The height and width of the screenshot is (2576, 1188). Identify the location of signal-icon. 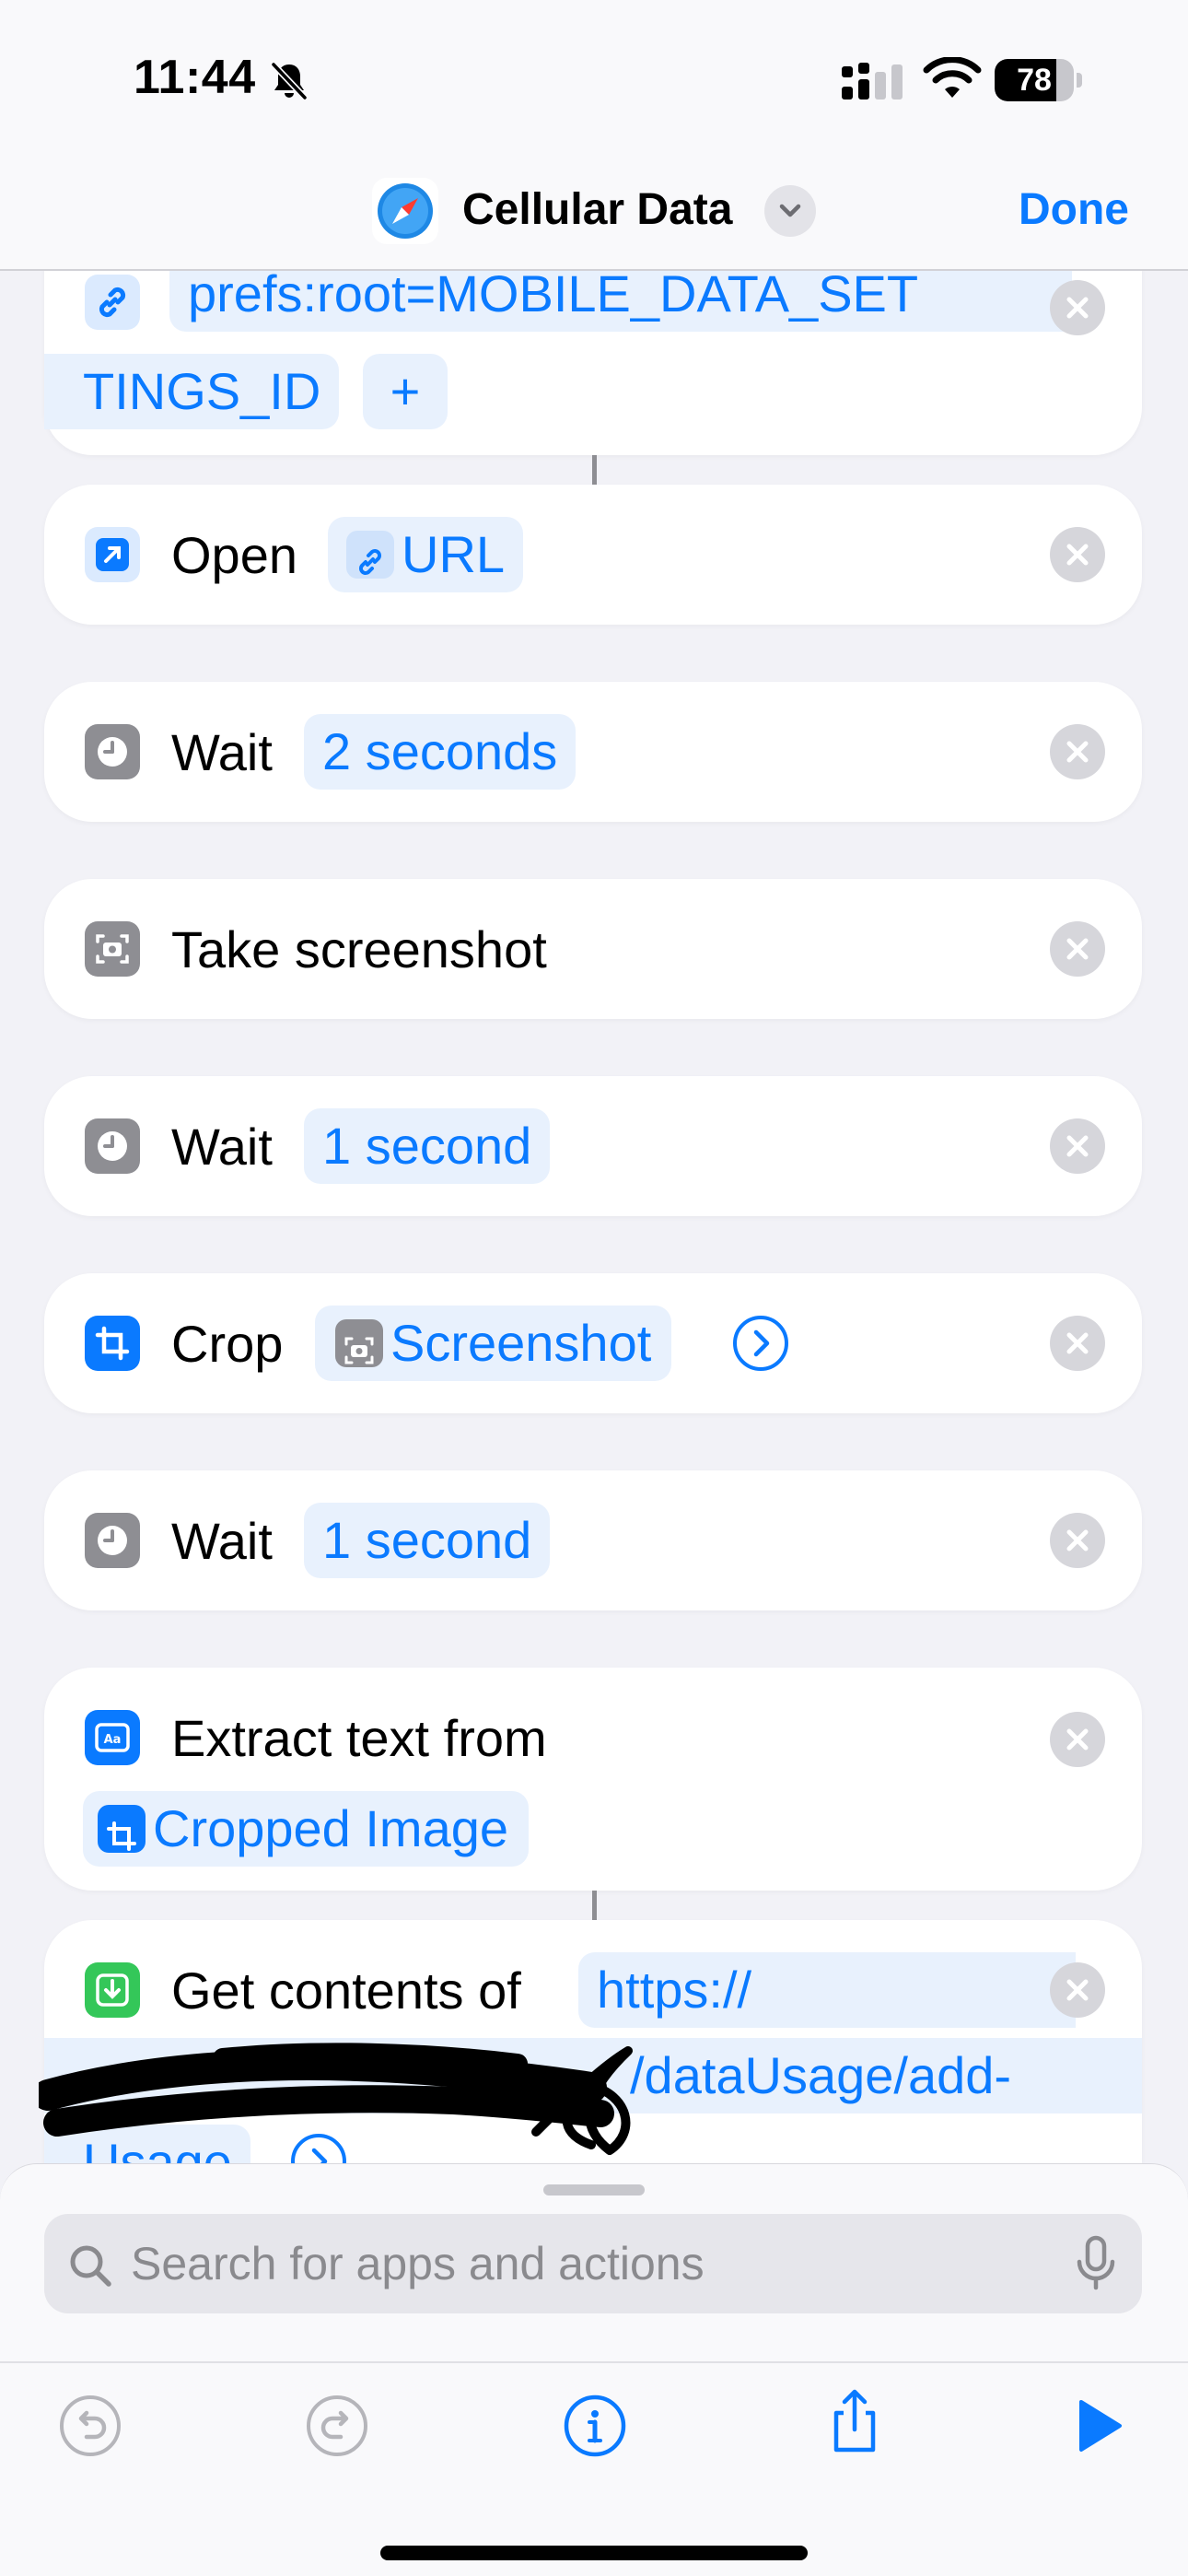
(872, 81).